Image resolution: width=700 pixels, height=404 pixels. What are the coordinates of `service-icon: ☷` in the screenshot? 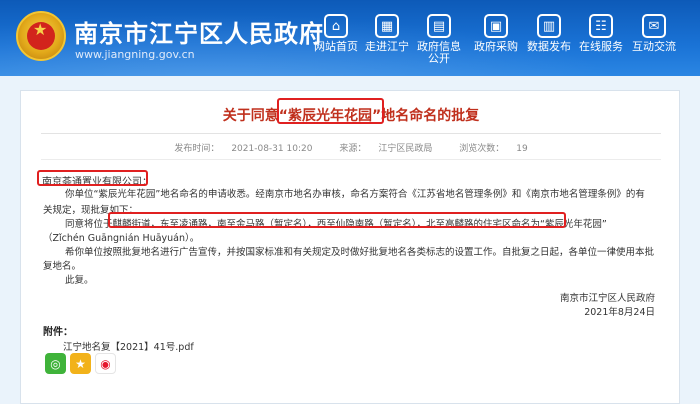 It's located at (601, 26).